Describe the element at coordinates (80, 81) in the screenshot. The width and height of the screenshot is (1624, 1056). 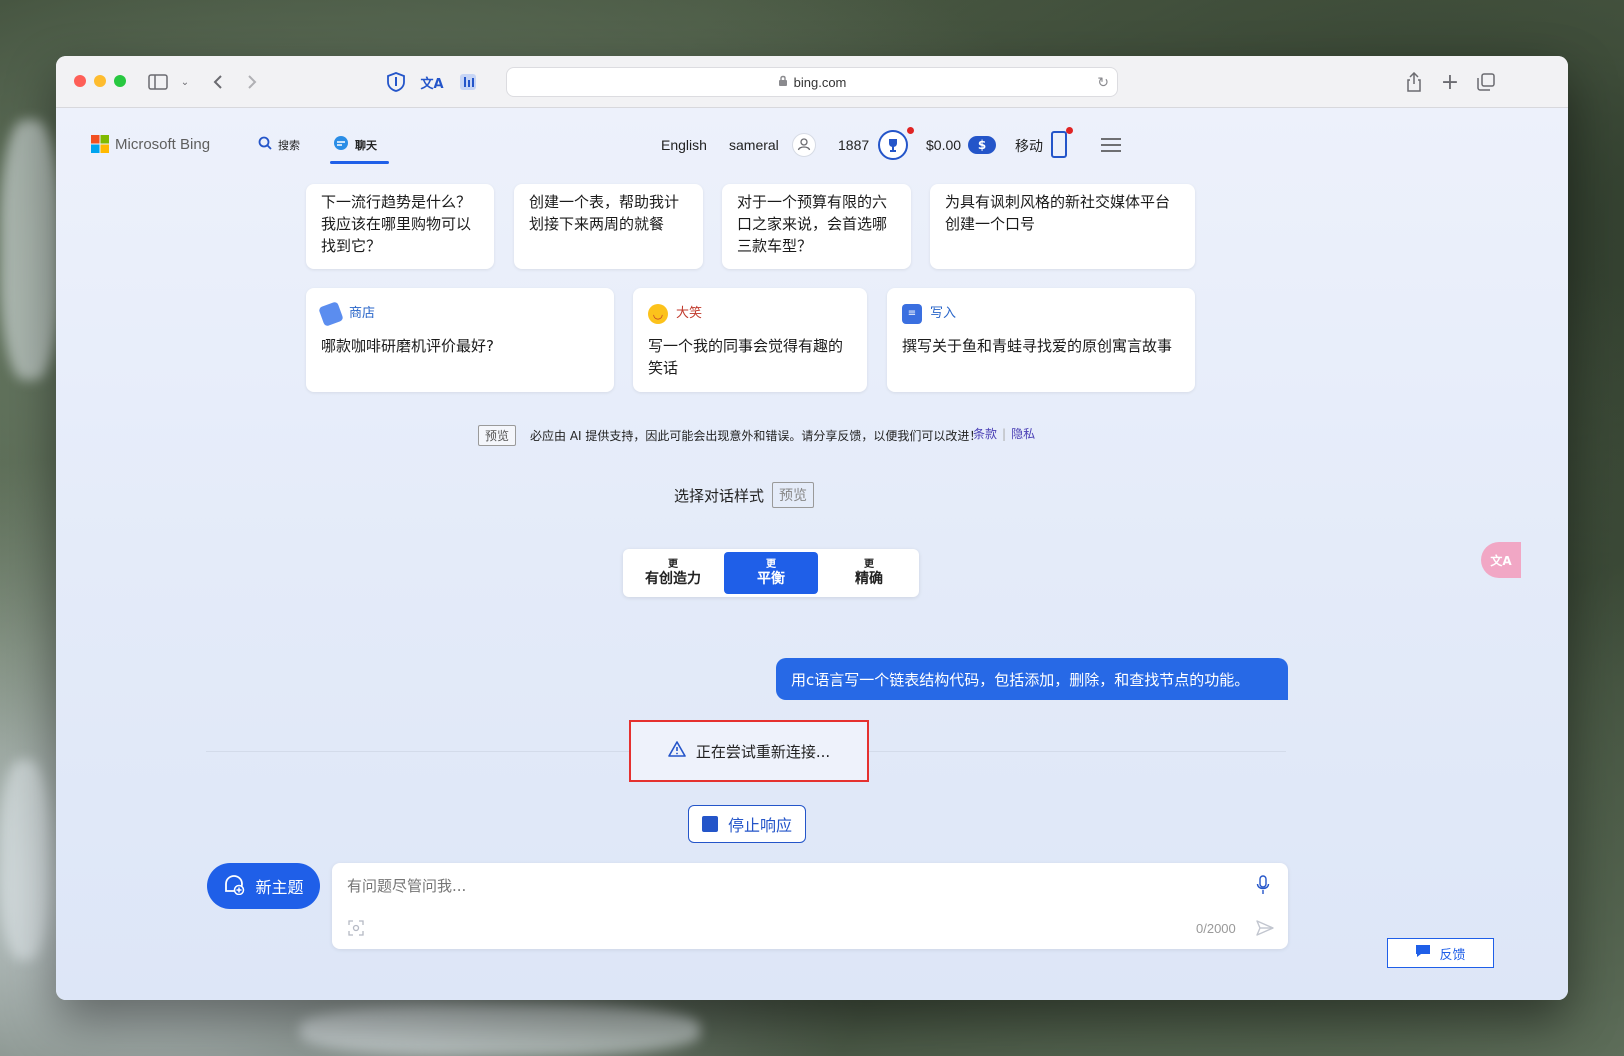
I see `close-window-button` at that location.